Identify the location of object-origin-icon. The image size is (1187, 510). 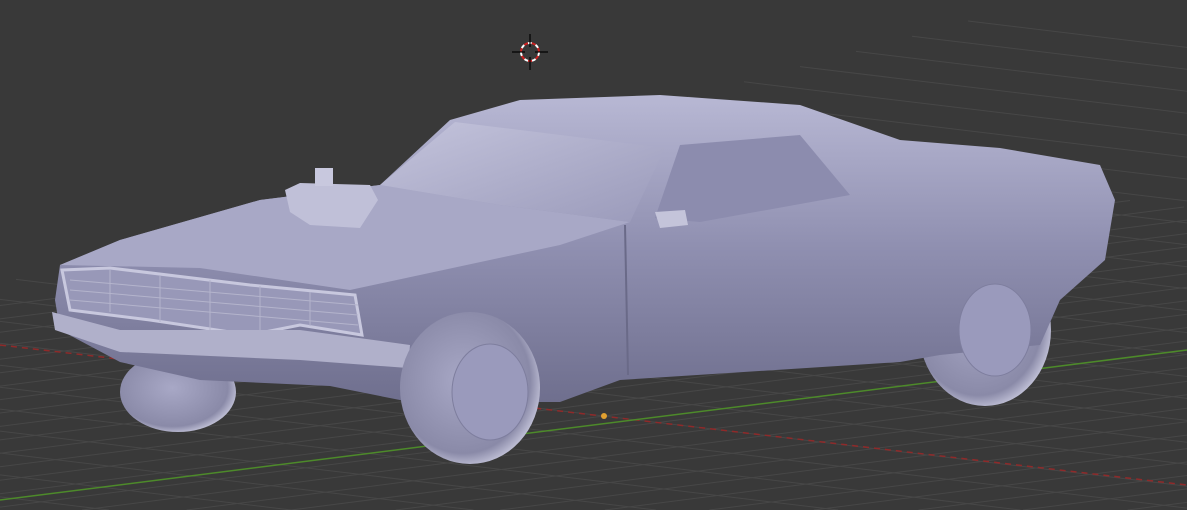
(604, 416).